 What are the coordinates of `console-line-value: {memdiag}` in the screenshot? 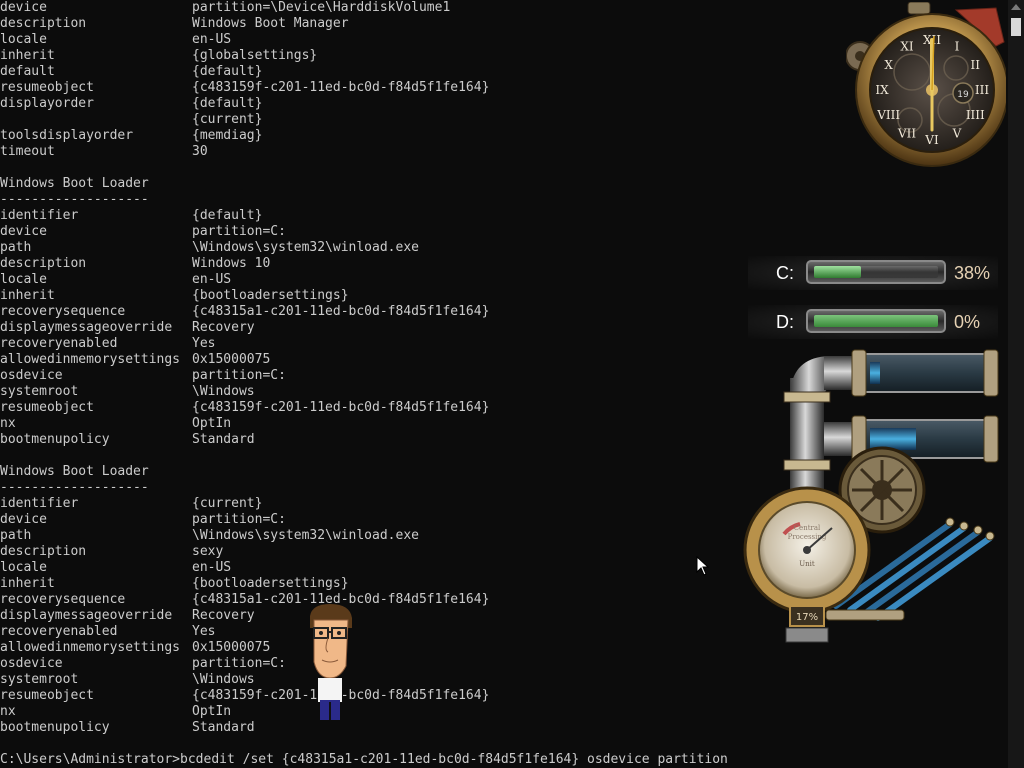 It's located at (227, 135).